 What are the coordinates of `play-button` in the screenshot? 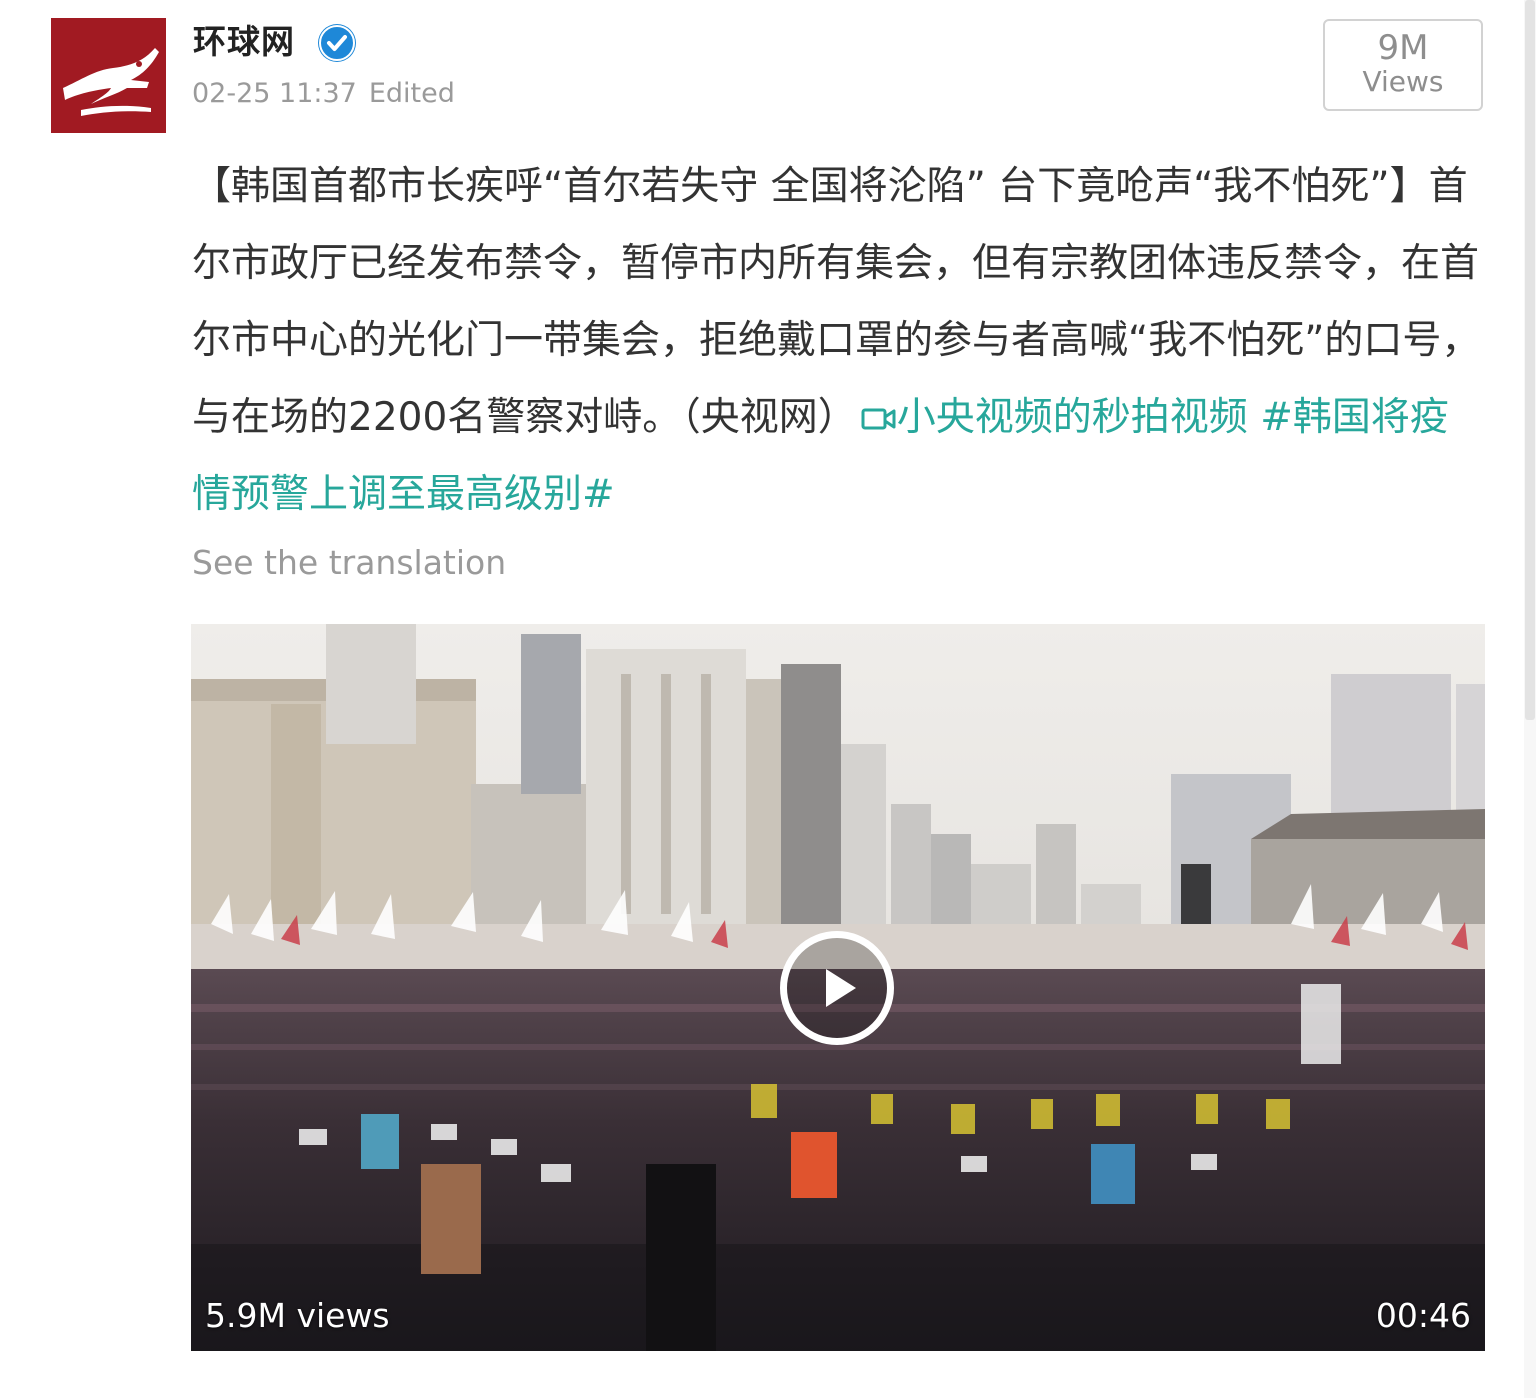 It's located at (837, 988).